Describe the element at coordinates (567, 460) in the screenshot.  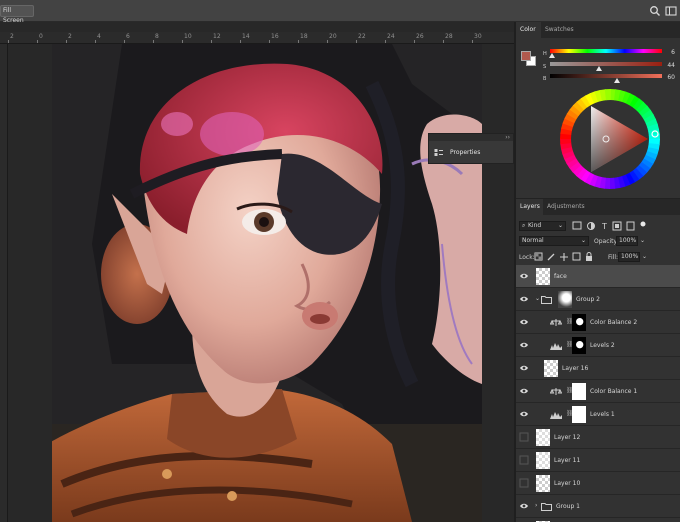
I see `layer-name: Layer 11` at that location.